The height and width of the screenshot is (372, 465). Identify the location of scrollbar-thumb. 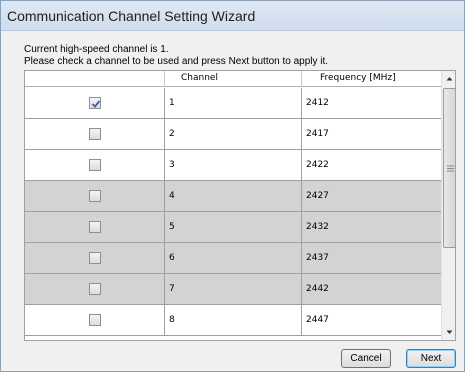
(449, 168).